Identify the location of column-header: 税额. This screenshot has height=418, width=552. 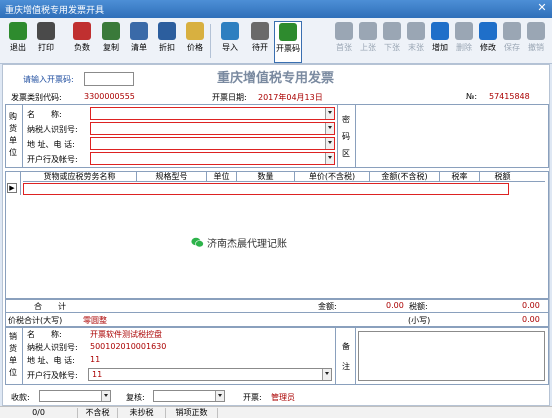
(502, 177).